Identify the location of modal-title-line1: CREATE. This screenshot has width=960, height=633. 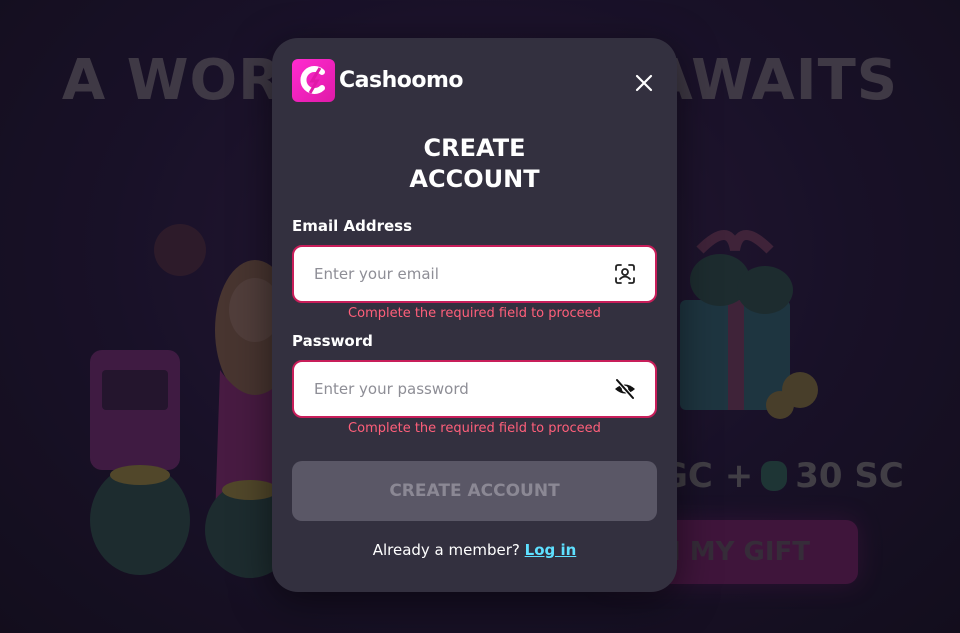
(474, 148).